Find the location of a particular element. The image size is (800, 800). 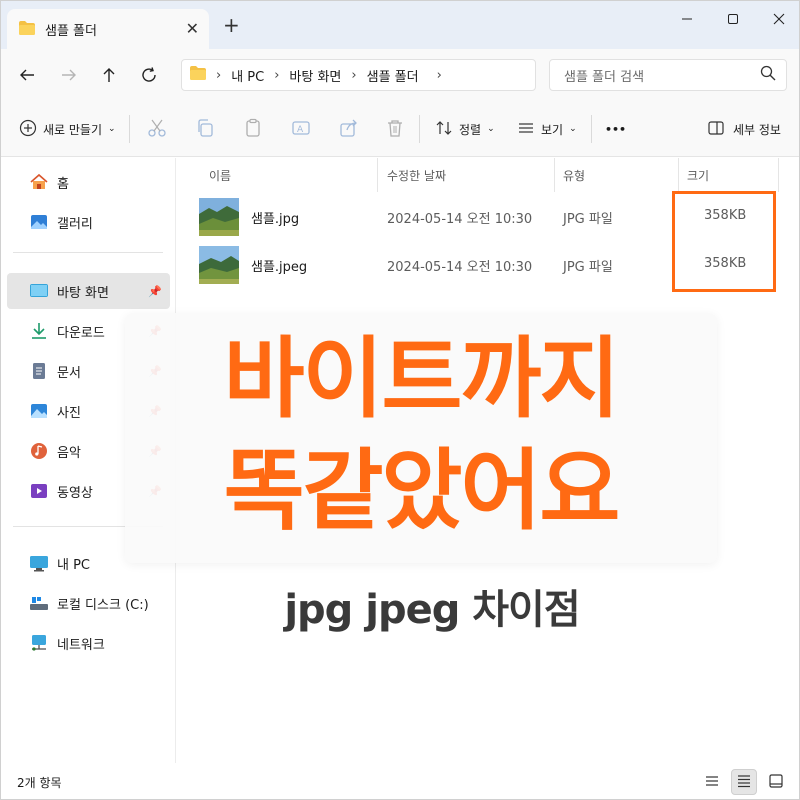

sort-button: 정렬 ⌄ is located at coordinates (465, 129).